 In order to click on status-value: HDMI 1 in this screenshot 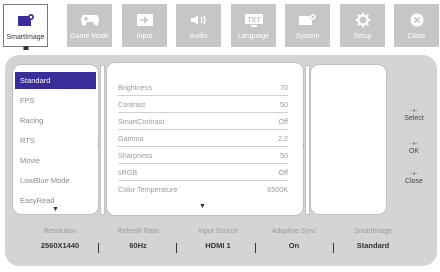, I will do `click(218, 245)`.